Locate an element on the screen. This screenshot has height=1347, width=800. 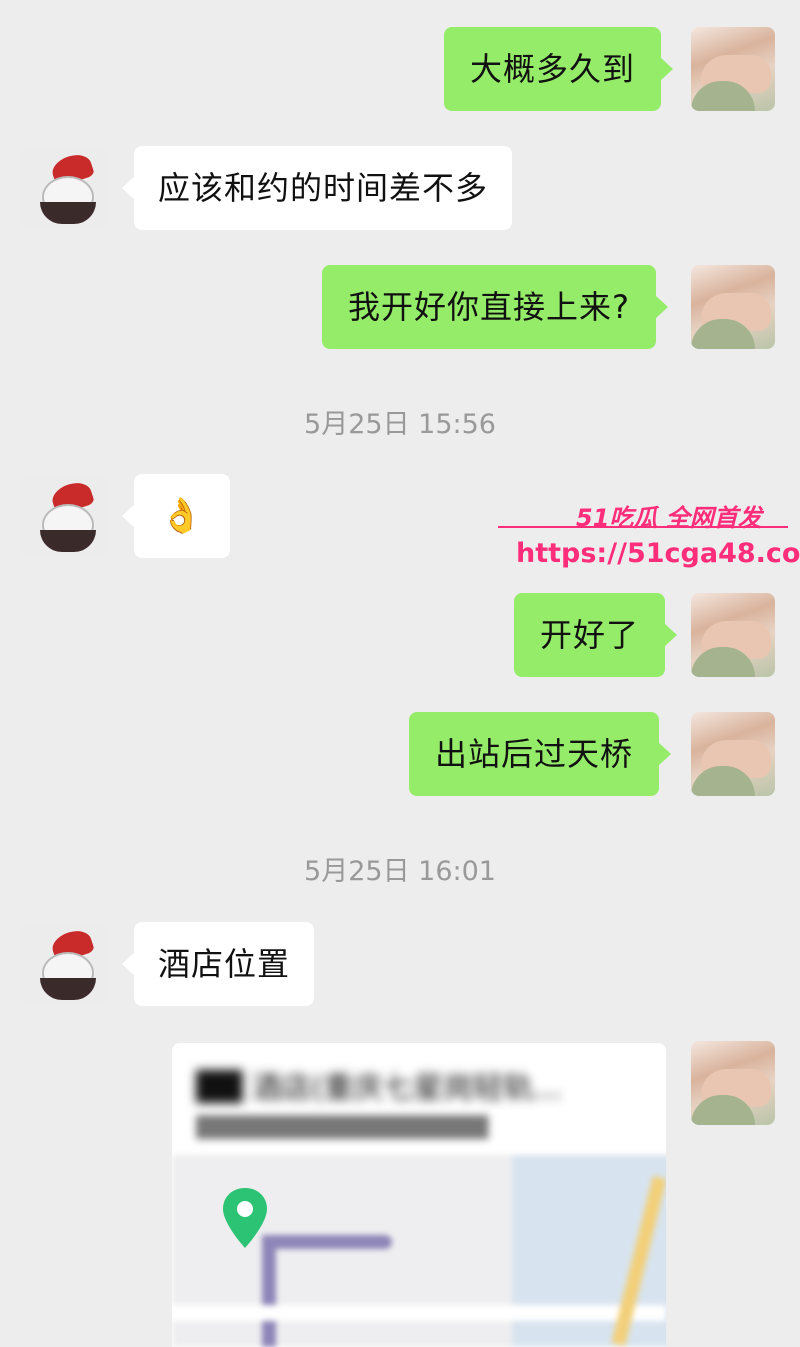
message-text: 出站后过天桥 is located at coordinates (534, 754).